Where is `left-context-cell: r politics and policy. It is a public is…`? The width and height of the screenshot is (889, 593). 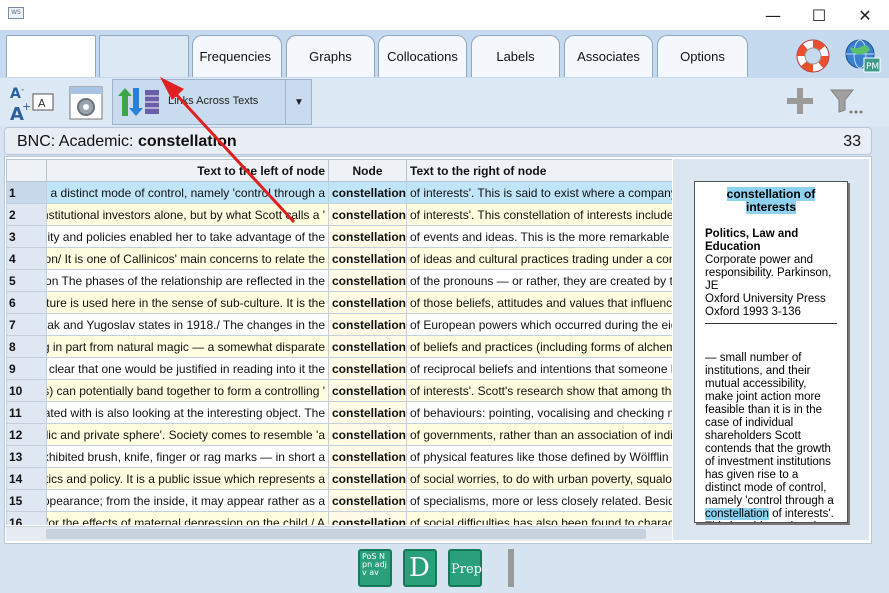
left-context-cell: r politics and policy. It is a public is… is located at coordinates (187, 478).